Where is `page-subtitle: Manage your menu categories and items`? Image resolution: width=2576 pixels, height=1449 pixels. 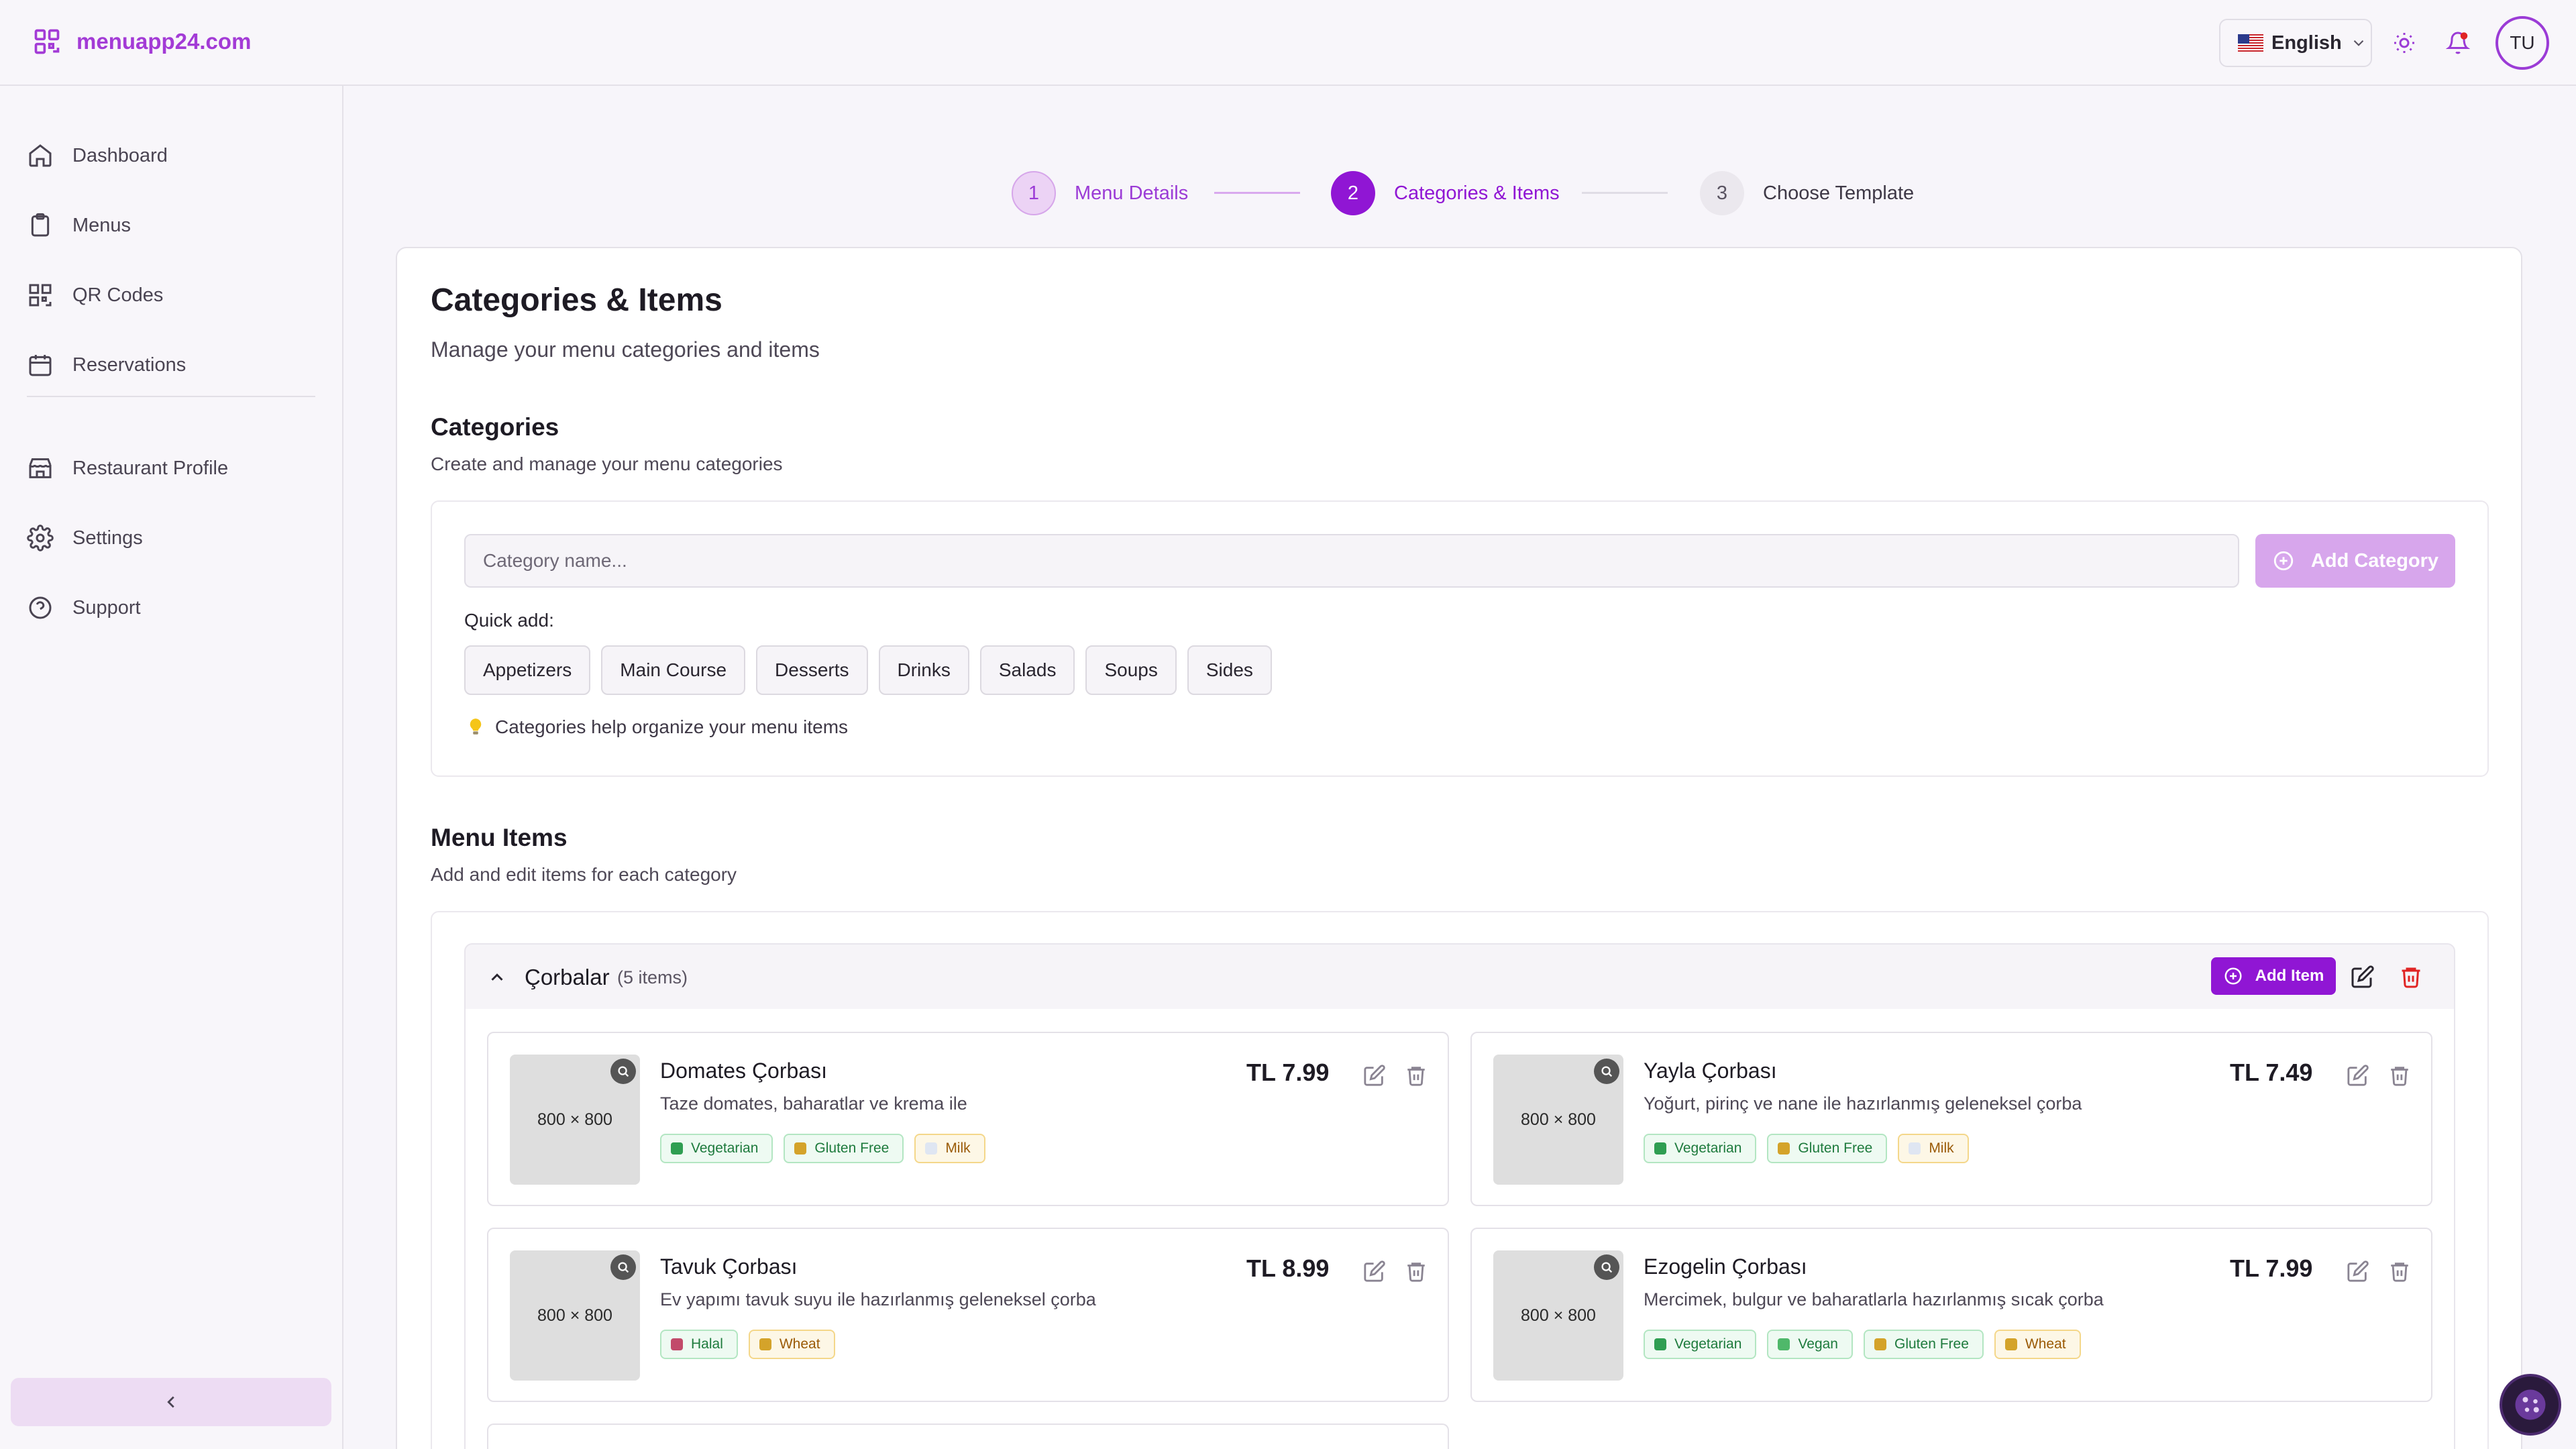 page-subtitle: Manage your menu categories and items is located at coordinates (625, 349).